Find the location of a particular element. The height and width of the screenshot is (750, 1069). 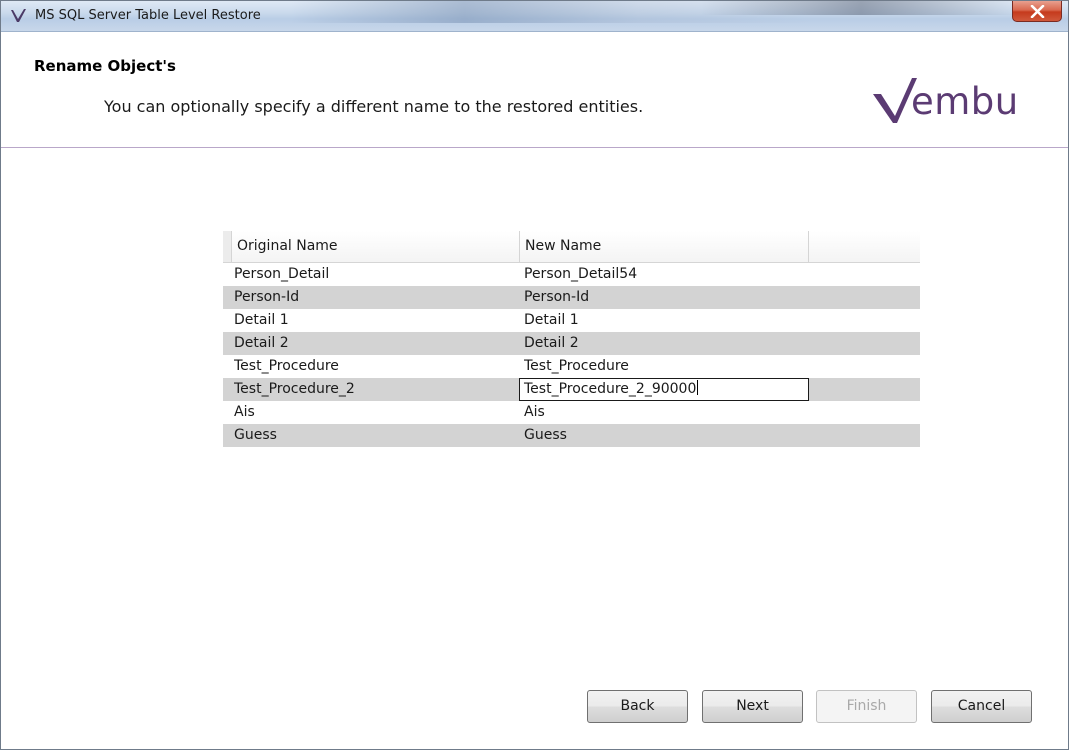

new-name-cell: Person-Id is located at coordinates (666, 297).